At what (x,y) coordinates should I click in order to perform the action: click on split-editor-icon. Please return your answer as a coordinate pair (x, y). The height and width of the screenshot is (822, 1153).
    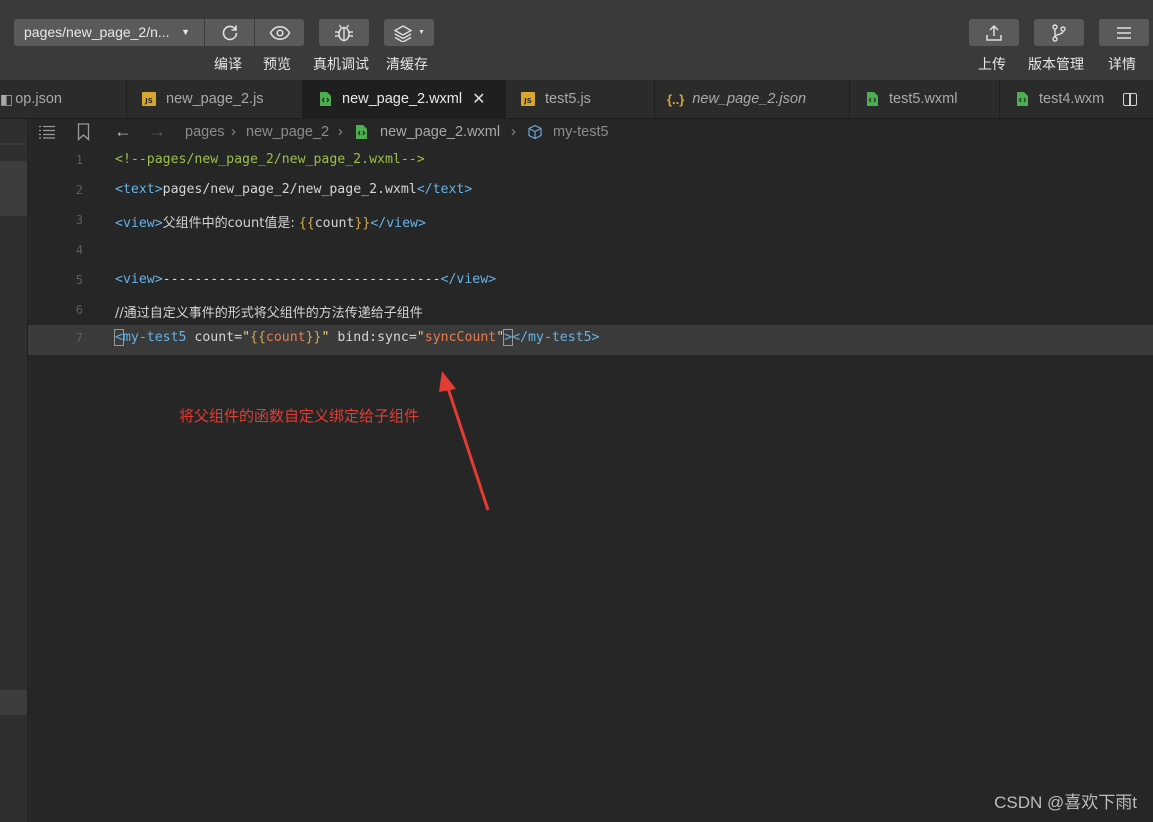
    Looking at the image, I should click on (1130, 99).